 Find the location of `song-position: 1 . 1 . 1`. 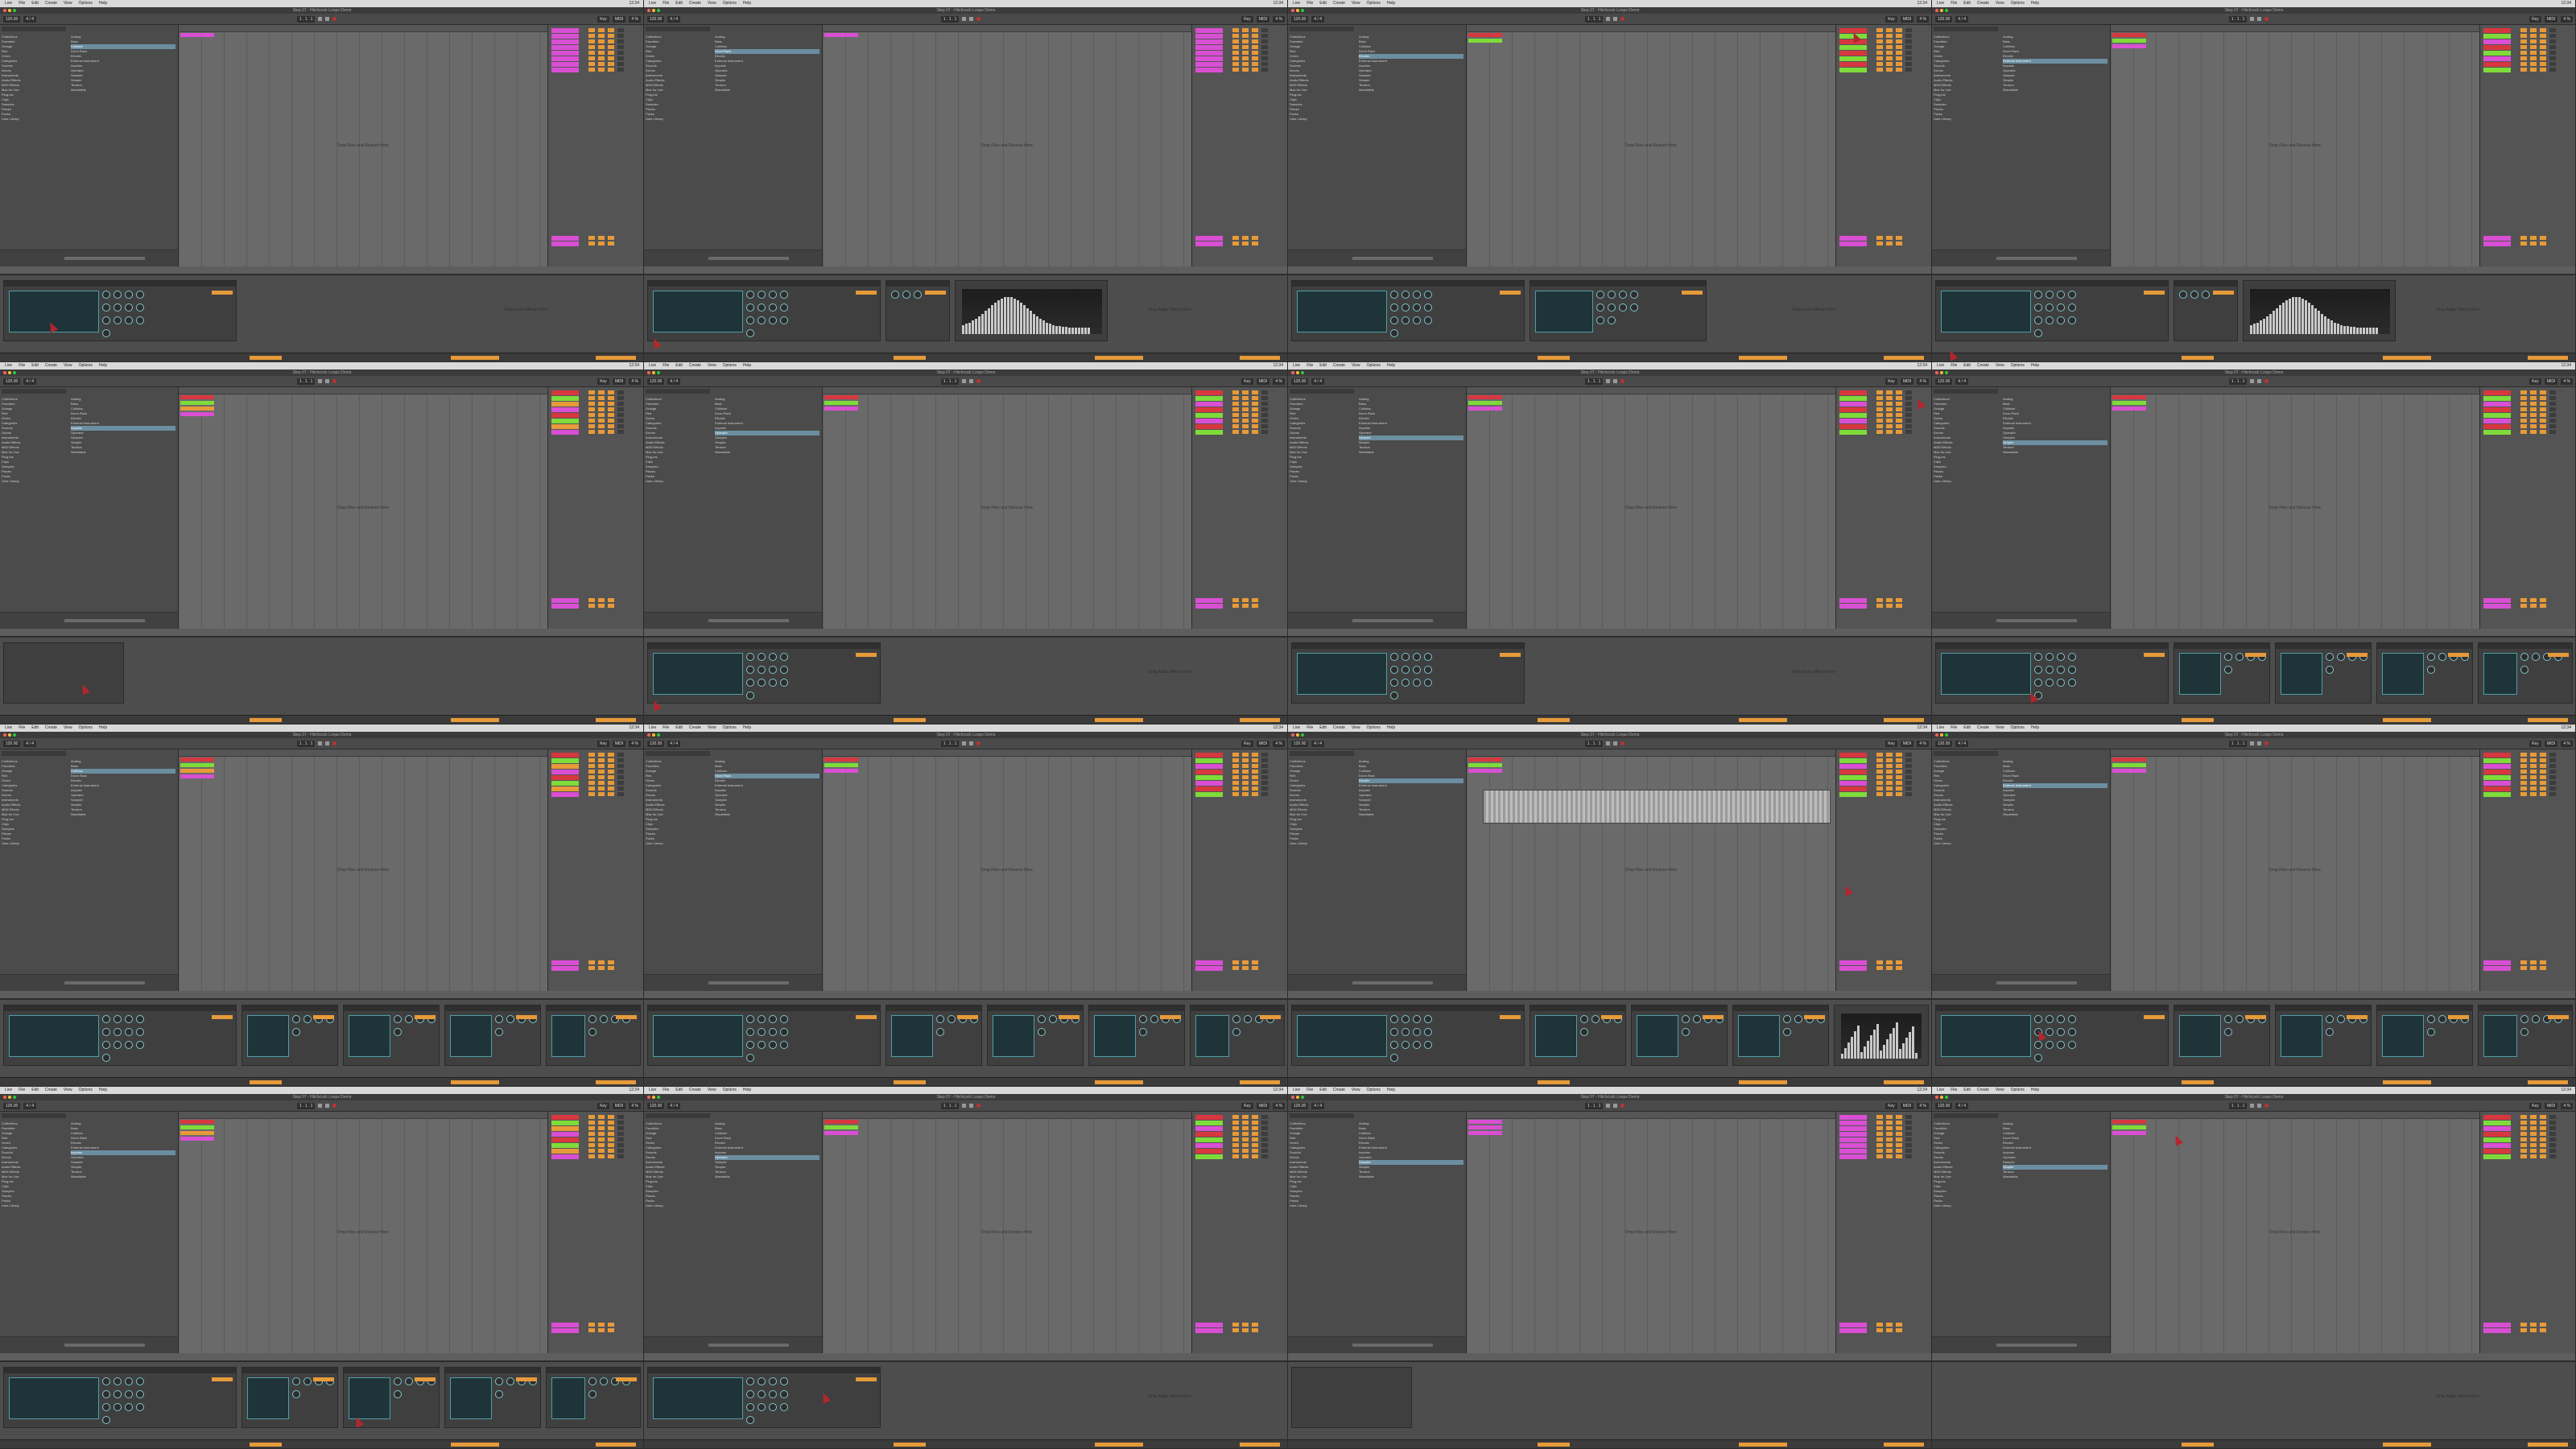

song-position: 1 . 1 . 1 is located at coordinates (2238, 381).